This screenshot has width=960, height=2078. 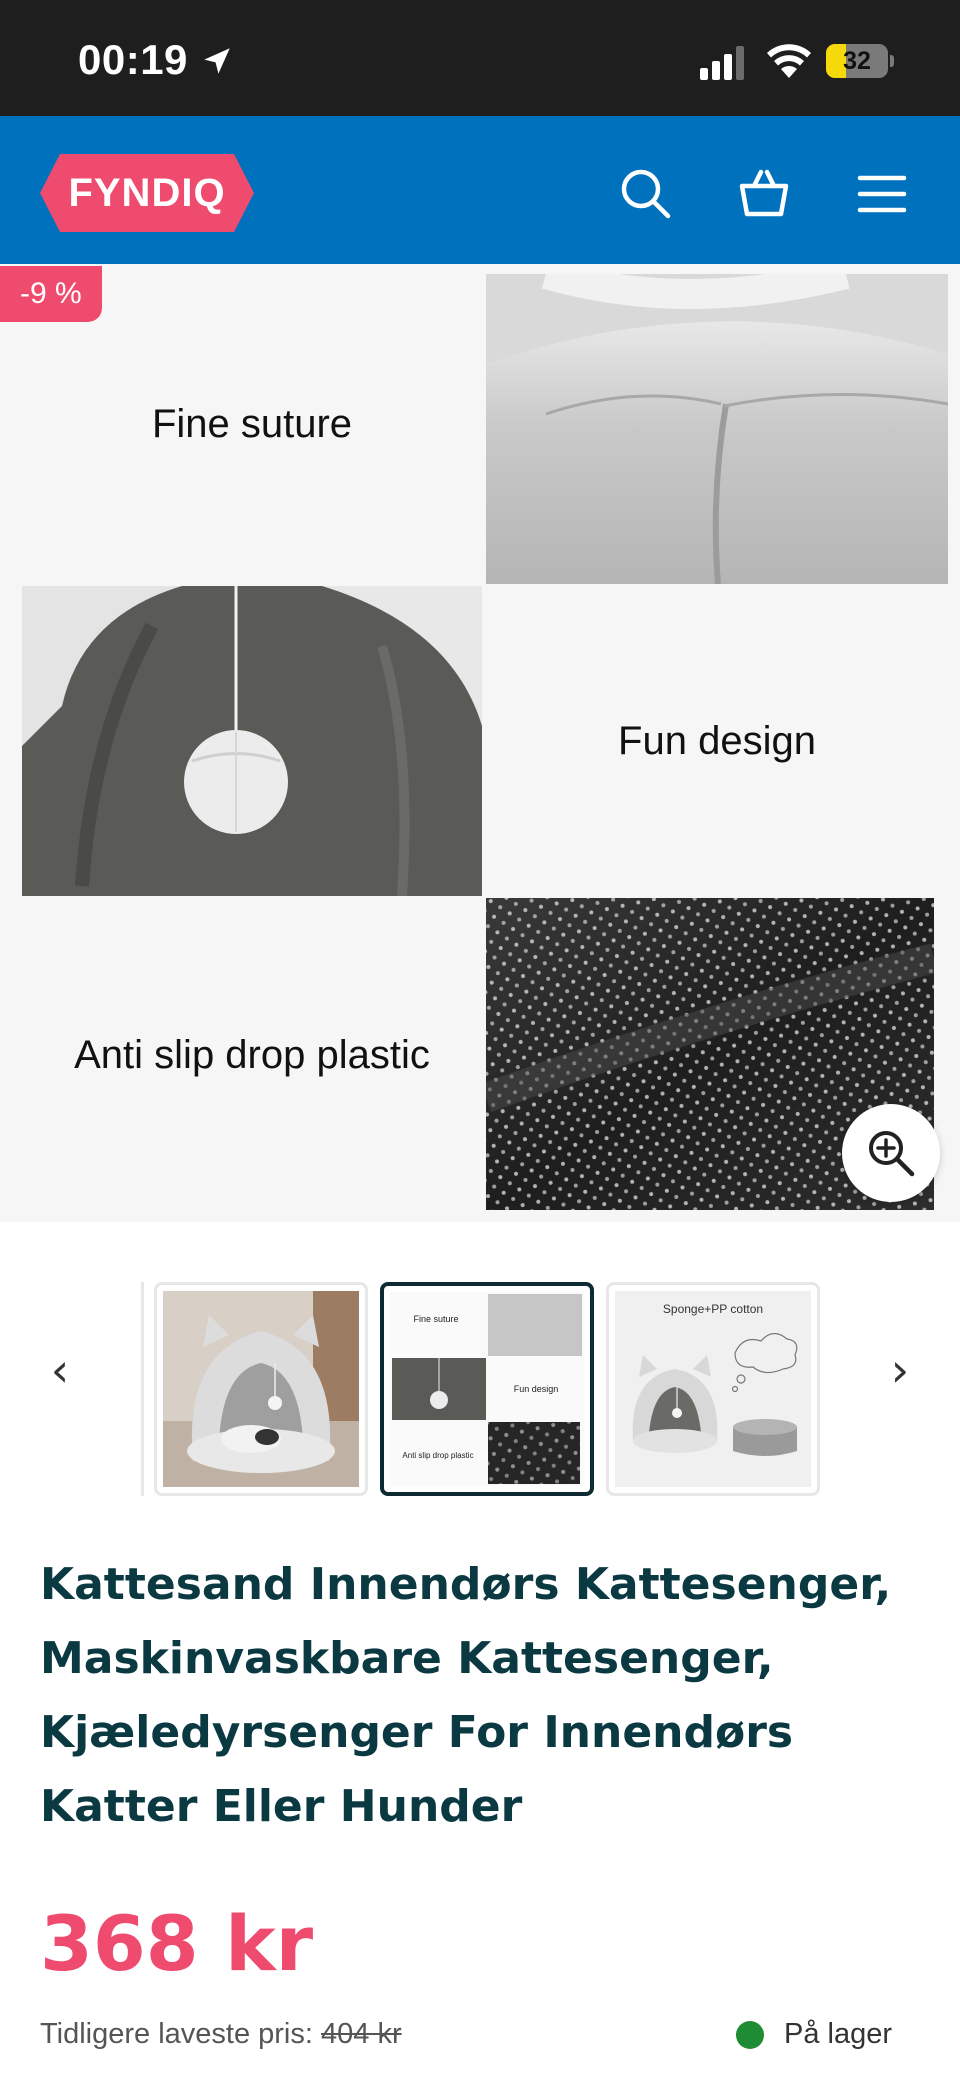 What do you see at coordinates (252, 741) in the screenshot?
I see `hanging-ball-image` at bounding box center [252, 741].